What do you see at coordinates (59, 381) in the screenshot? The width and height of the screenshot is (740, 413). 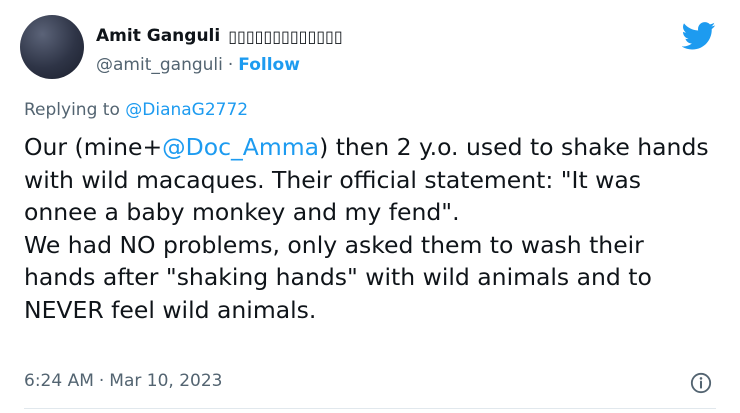 I see `tweet-time: 6:24 AM` at bounding box center [59, 381].